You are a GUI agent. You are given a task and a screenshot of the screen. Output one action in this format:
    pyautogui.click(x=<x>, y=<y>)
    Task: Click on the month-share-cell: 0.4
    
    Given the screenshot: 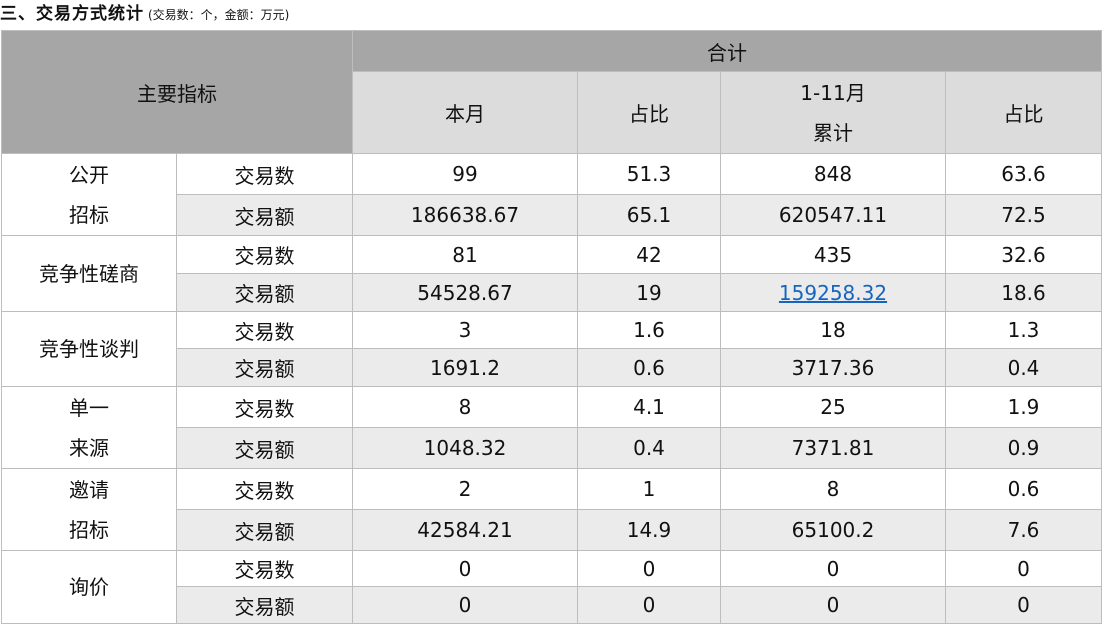 What is the action you would take?
    pyautogui.click(x=649, y=448)
    